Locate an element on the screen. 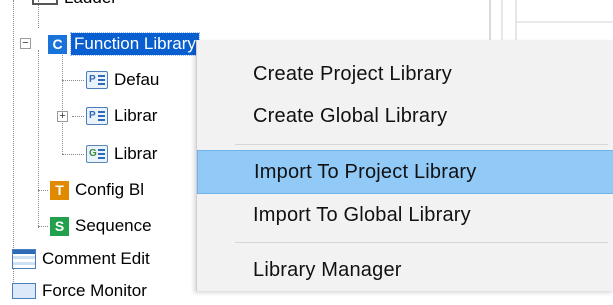  menu-item-label: Import To Global Library is located at coordinates (362, 214).